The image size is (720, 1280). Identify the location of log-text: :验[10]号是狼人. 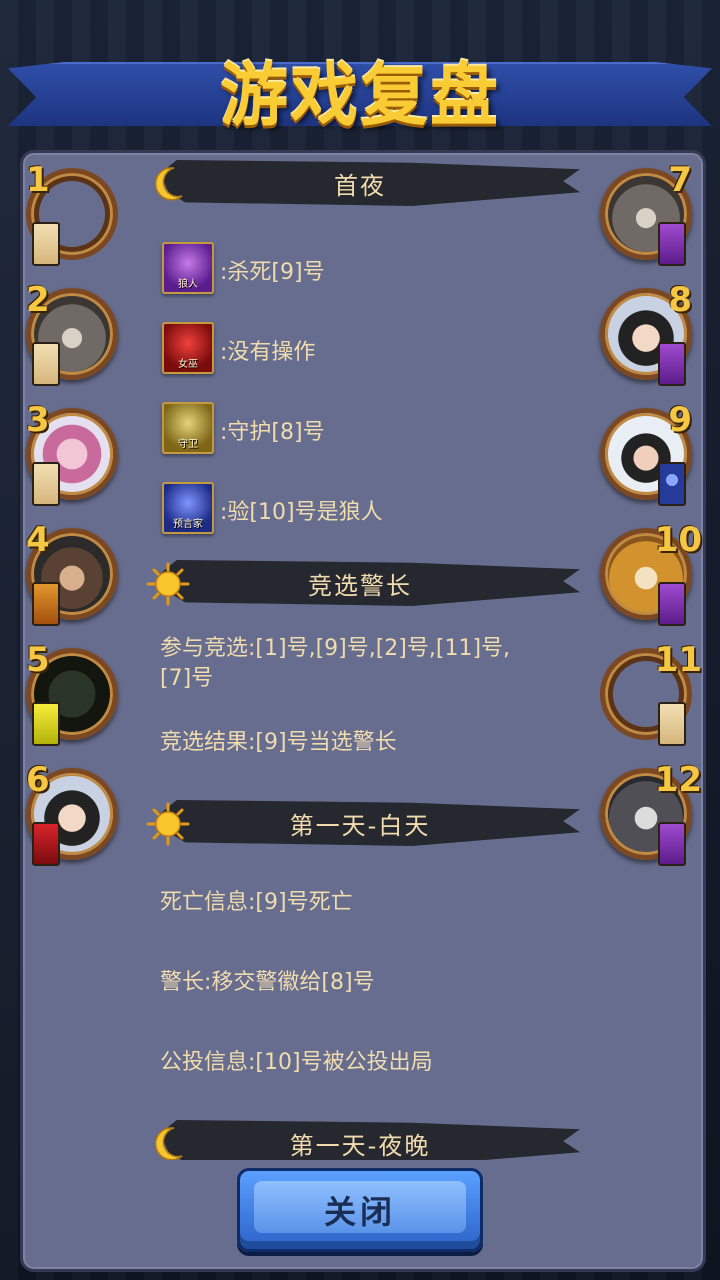
(301, 512).